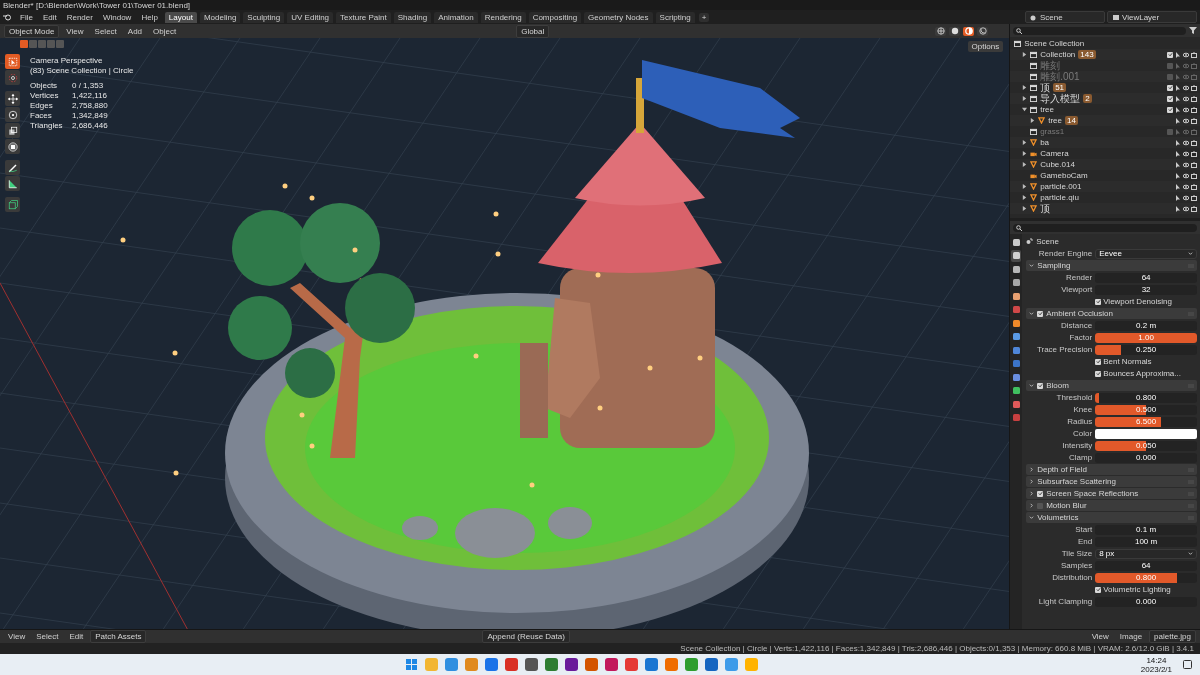  What do you see at coordinates (1064, 175) in the screenshot?
I see `outliner-item-name: GameboCam` at bounding box center [1064, 175].